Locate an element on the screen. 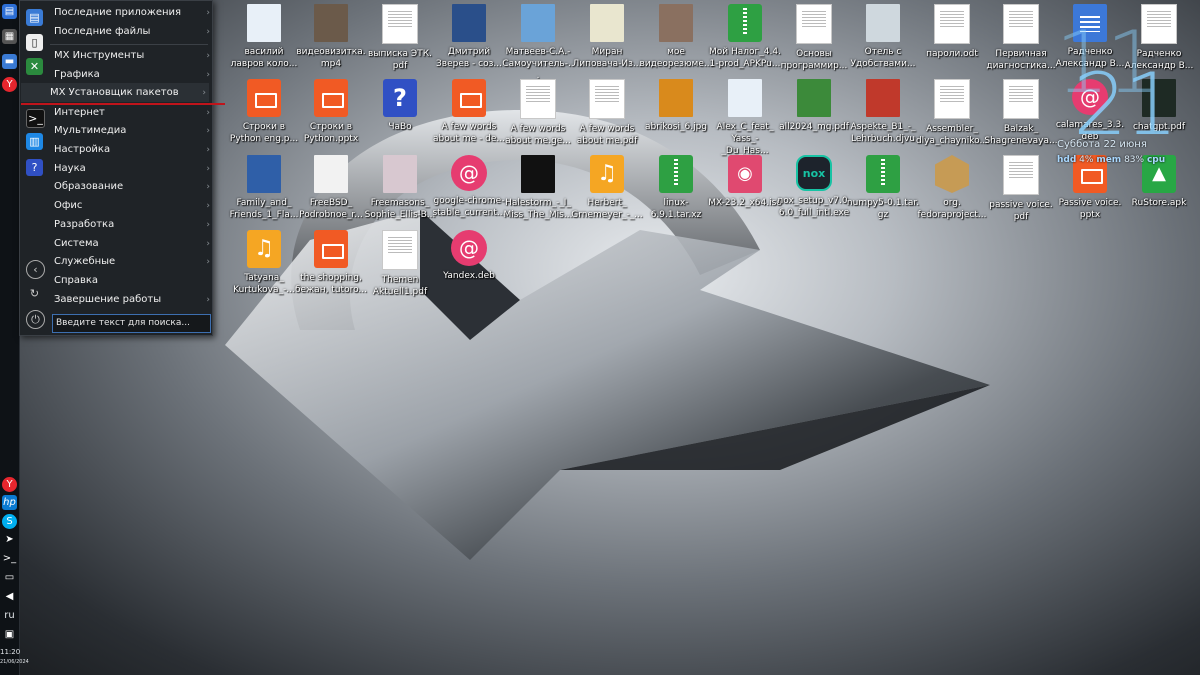  desktop-icon: Aspekte_B1_-_ Lehrbuch.djvu is located at coordinates (883, 112).